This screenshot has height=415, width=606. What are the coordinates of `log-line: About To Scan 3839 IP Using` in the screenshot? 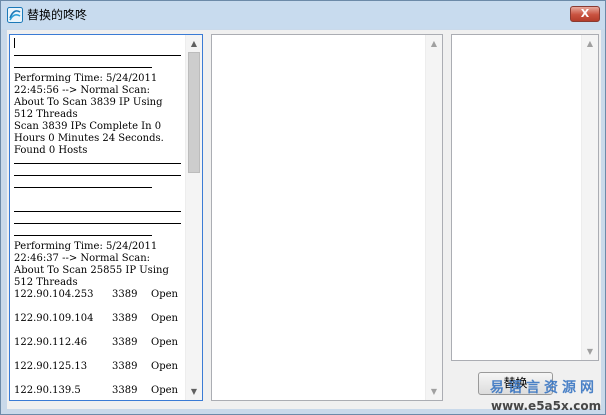 It's located at (88, 102).